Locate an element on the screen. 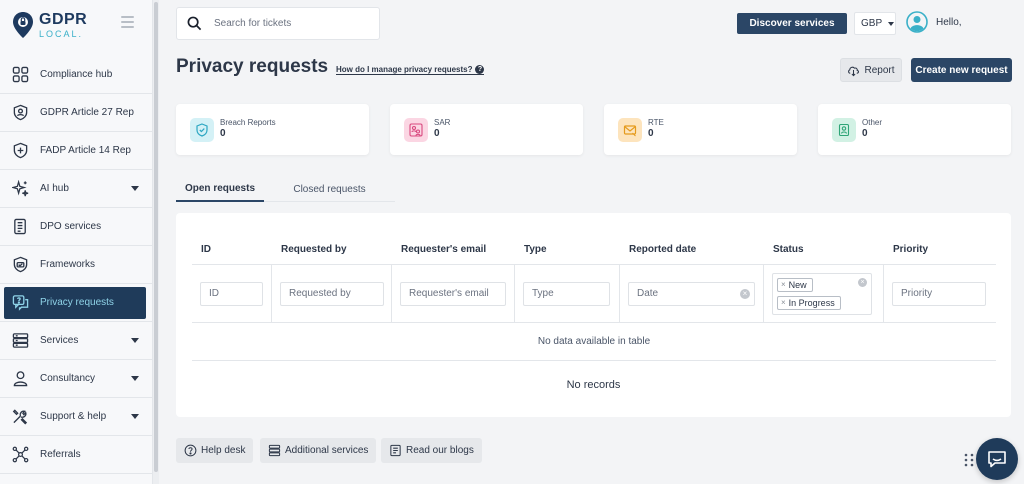  sidebar-item-label: Consultancy is located at coordinates (68, 378).